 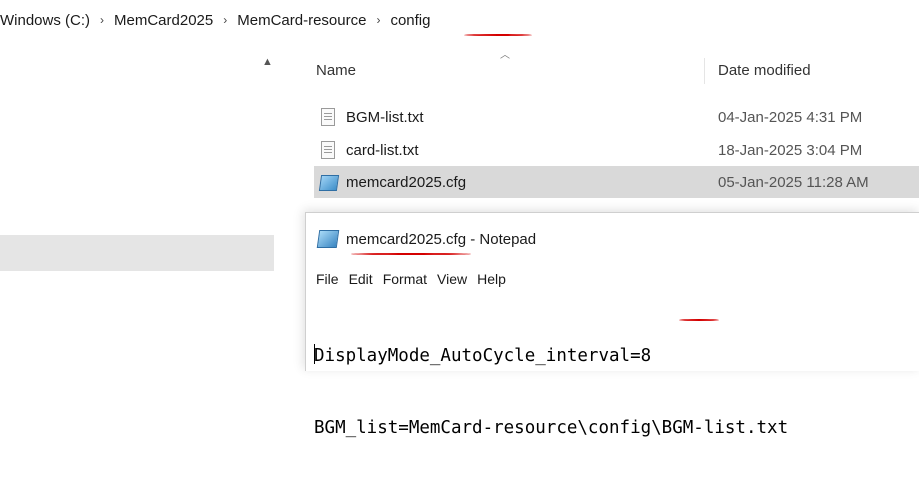 I want to click on file-row-card-list: card-list.txt 18-Jan-2025 3:04 PM, so click(x=616, y=150).